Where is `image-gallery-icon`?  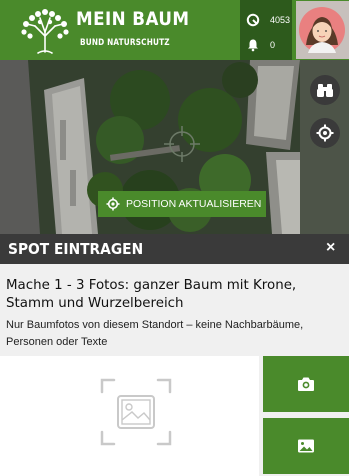
image-gallery-icon is located at coordinates (306, 446).